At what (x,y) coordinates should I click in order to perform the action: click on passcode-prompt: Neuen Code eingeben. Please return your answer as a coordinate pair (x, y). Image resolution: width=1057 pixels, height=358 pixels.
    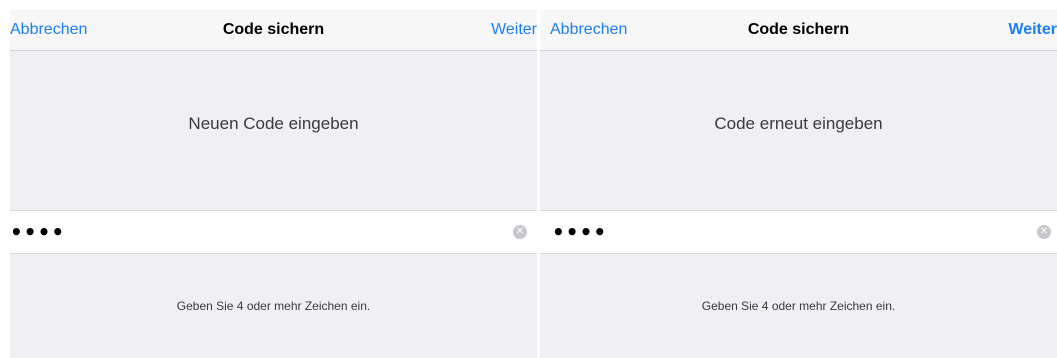
    Looking at the image, I should click on (273, 123).